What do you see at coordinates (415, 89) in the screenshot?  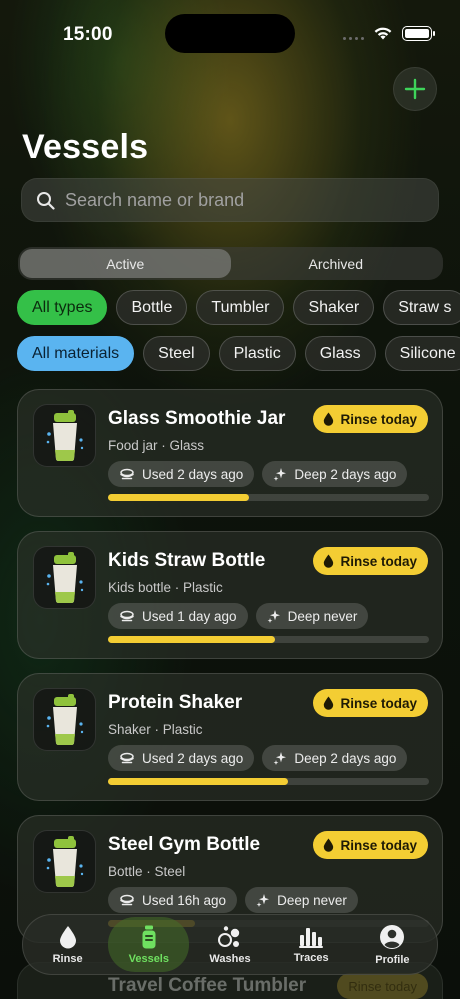 I see `add-vessel-button` at bounding box center [415, 89].